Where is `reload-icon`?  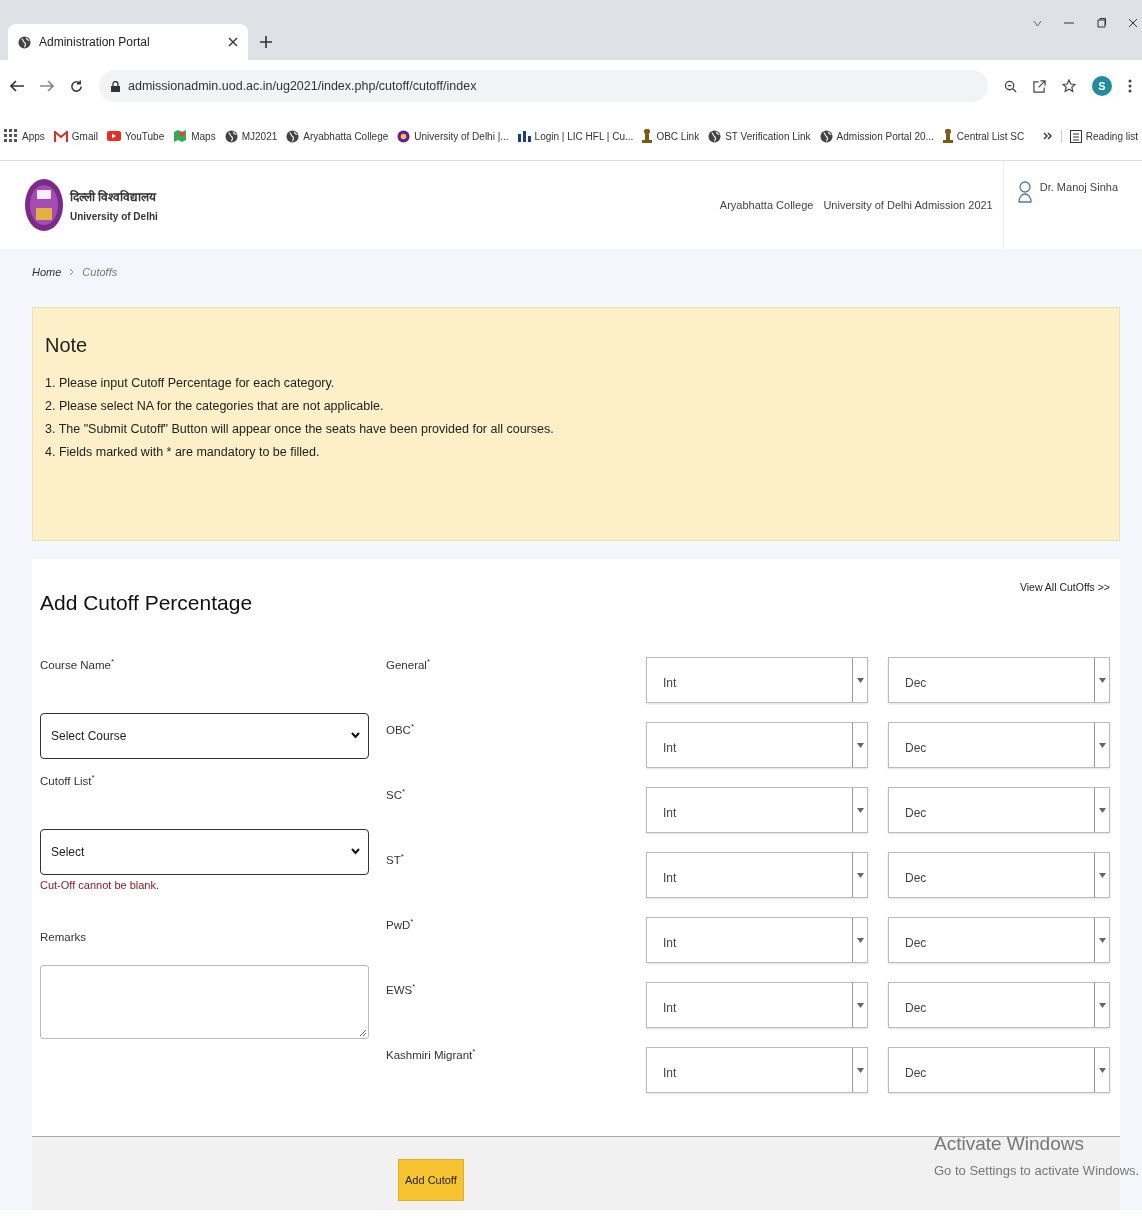 reload-icon is located at coordinates (76, 86).